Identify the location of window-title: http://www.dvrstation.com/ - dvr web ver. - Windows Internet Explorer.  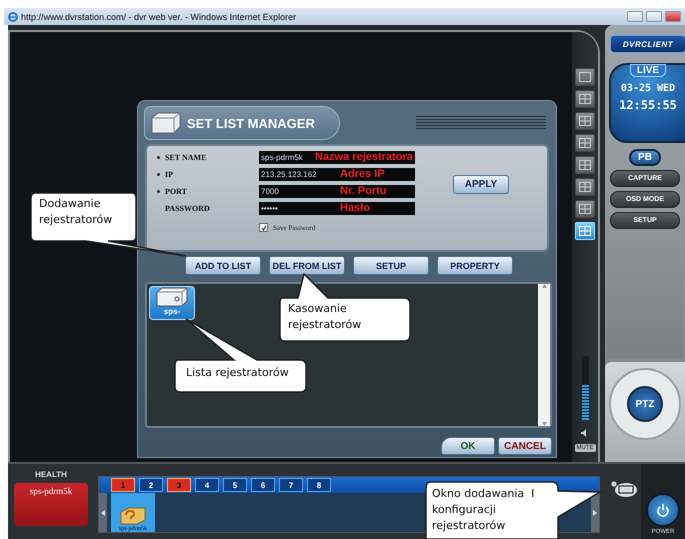
(159, 17).